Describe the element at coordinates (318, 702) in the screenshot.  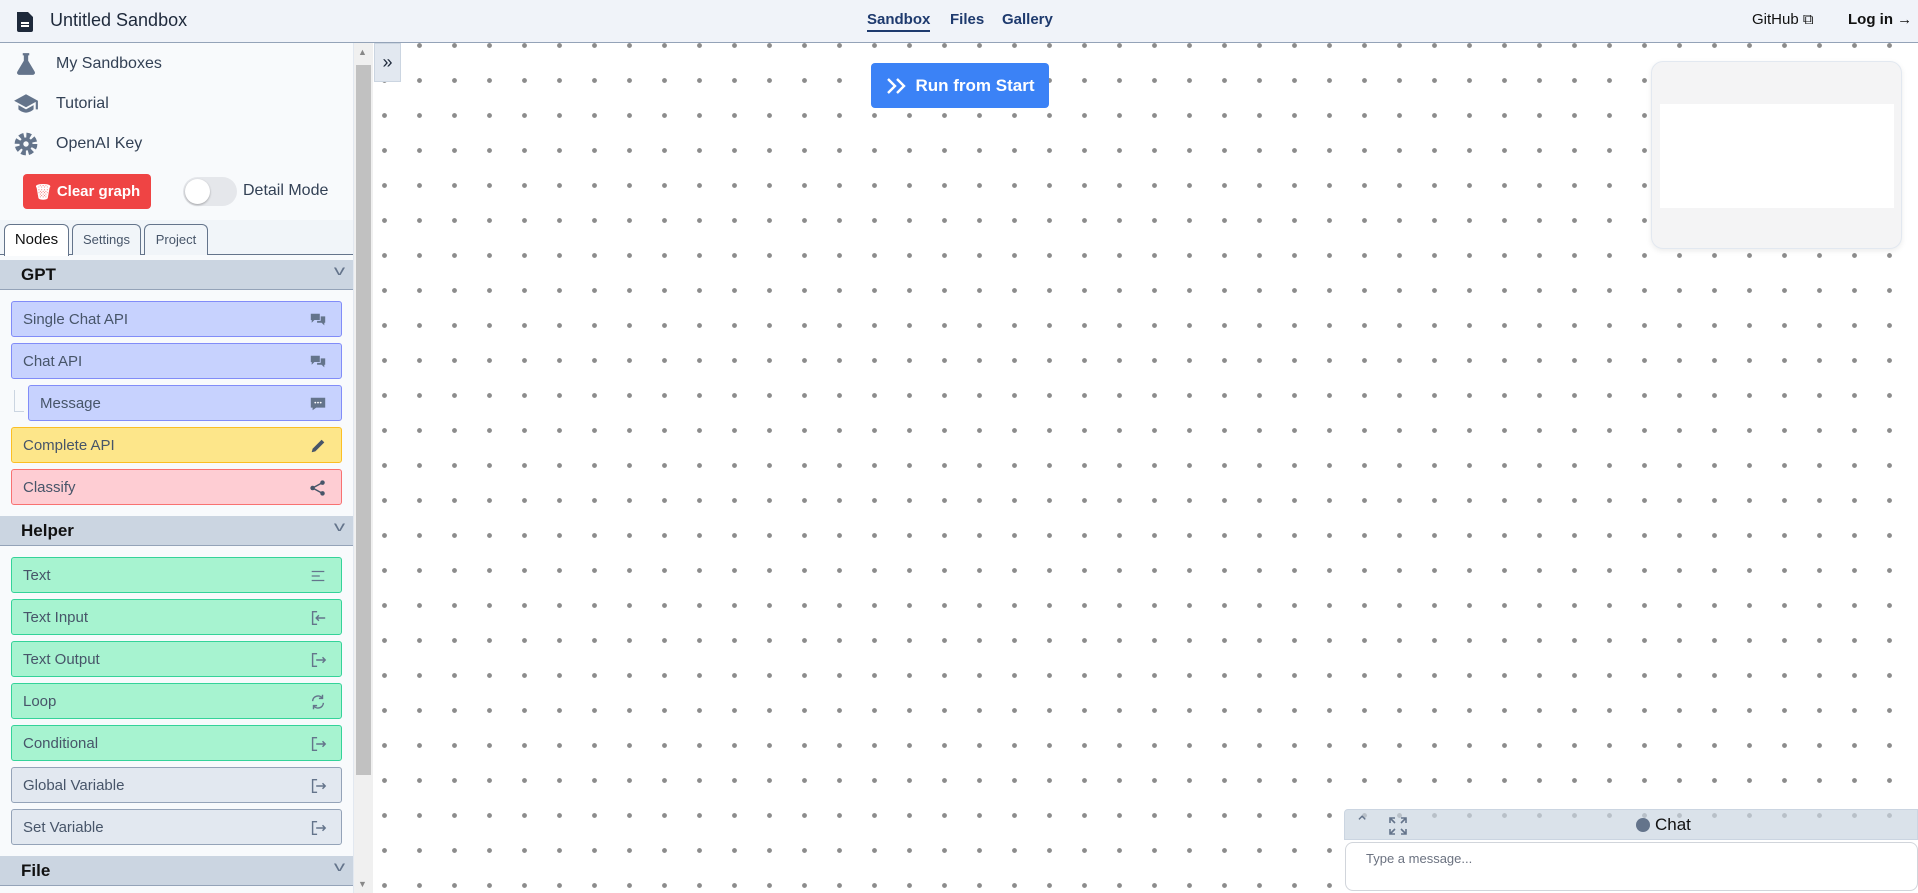
I see `refresh-icon` at that location.